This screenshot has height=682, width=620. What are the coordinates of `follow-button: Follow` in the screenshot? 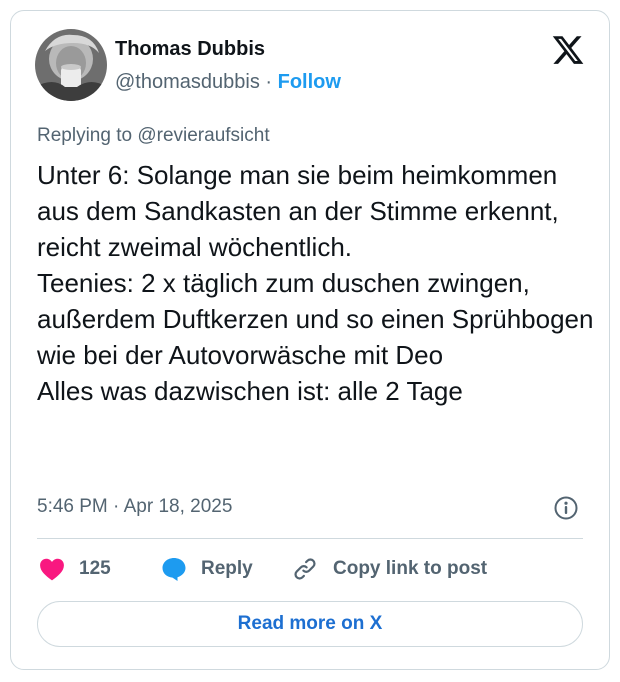 It's located at (309, 82).